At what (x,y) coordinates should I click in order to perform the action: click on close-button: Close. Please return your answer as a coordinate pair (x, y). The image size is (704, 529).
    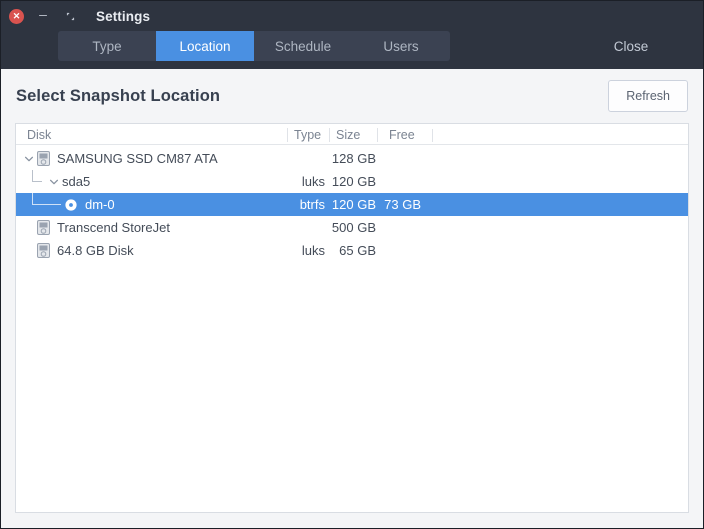
    Looking at the image, I should click on (631, 46).